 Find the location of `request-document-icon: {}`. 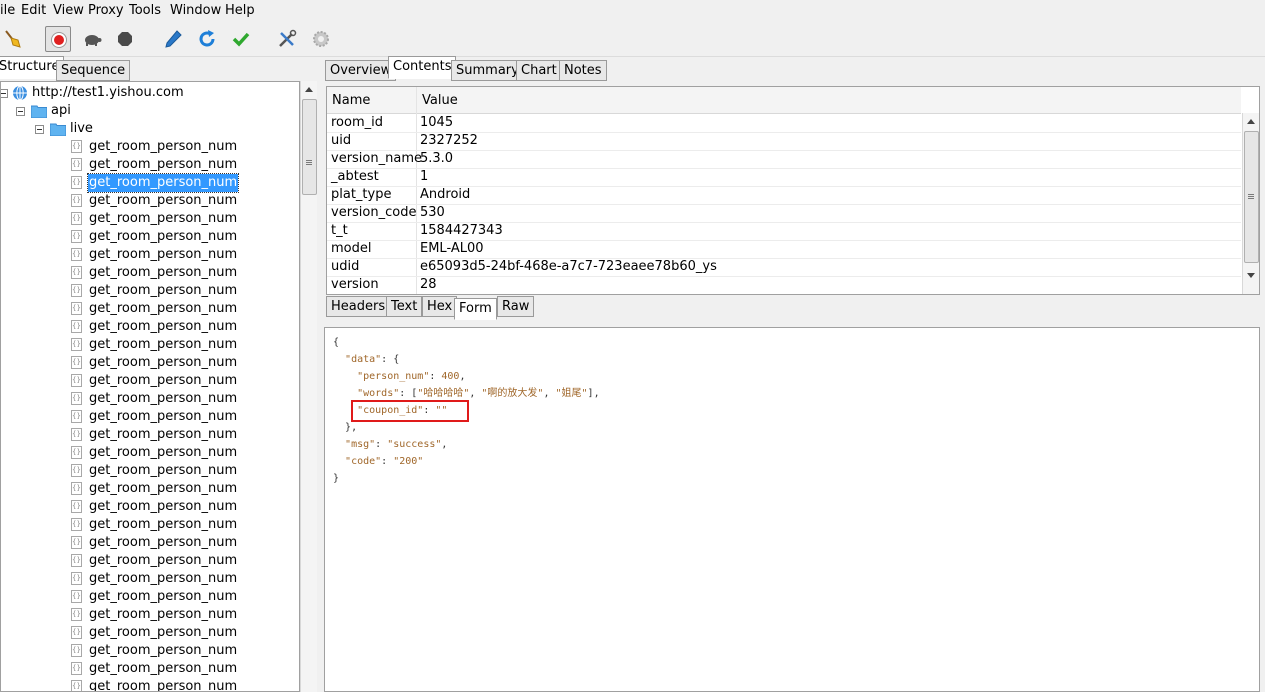

request-document-icon: {} is located at coordinates (76, 146).